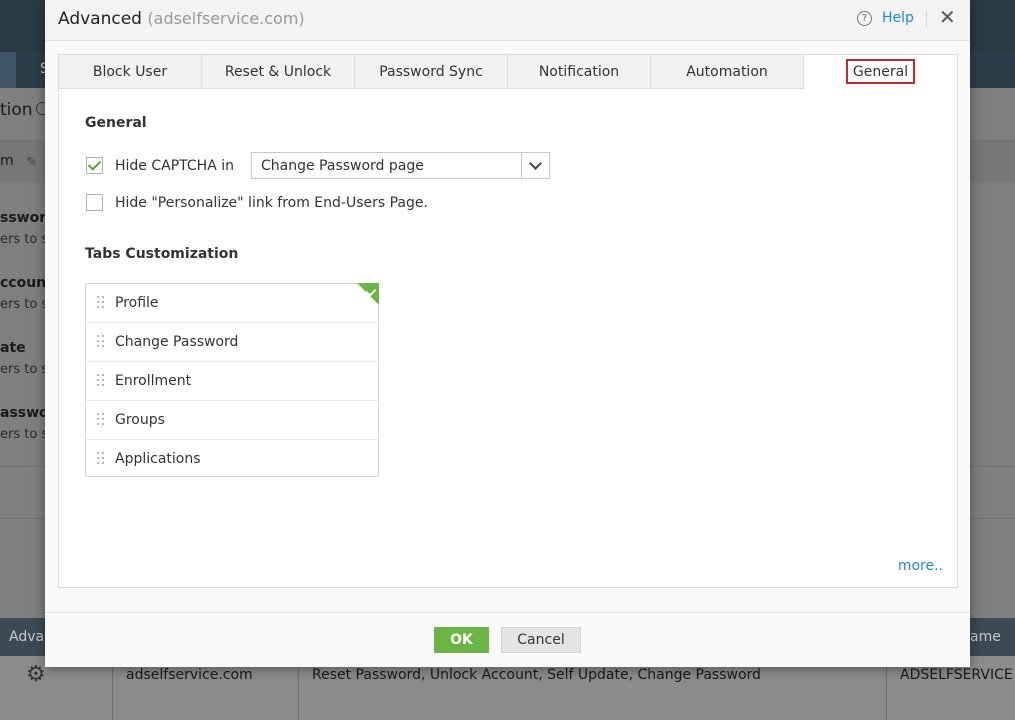 The width and height of the screenshot is (1015, 720). I want to click on list-item-label: Change Password, so click(177, 342).